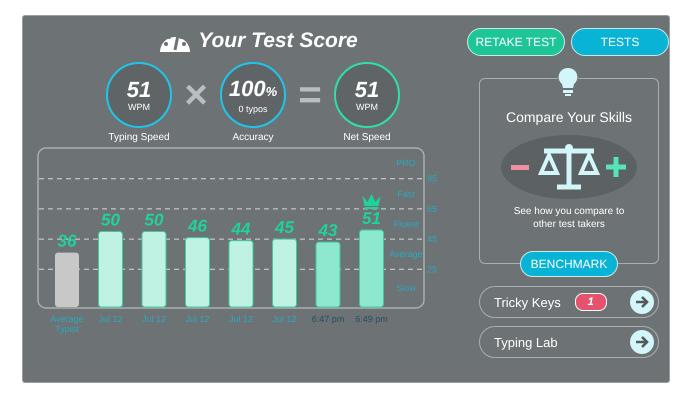 The height and width of the screenshot is (403, 697). I want to click on band-label: Average, so click(406, 254).